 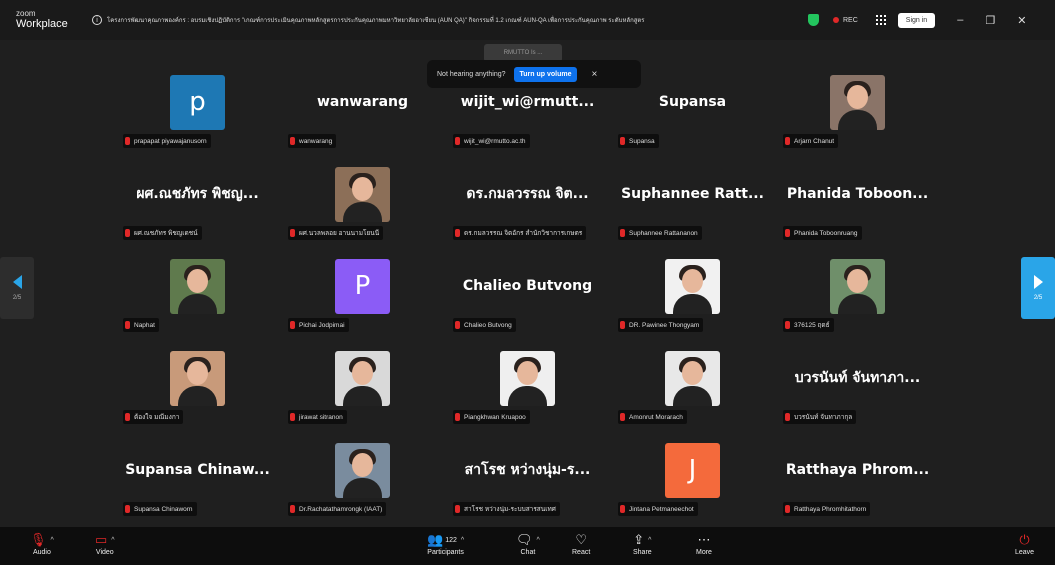 I want to click on participant-tile: ผศ.ณชภัทร พิชญ... ผศ.ณชภัทร พิชญเดชน์, so click(x=197, y=207).